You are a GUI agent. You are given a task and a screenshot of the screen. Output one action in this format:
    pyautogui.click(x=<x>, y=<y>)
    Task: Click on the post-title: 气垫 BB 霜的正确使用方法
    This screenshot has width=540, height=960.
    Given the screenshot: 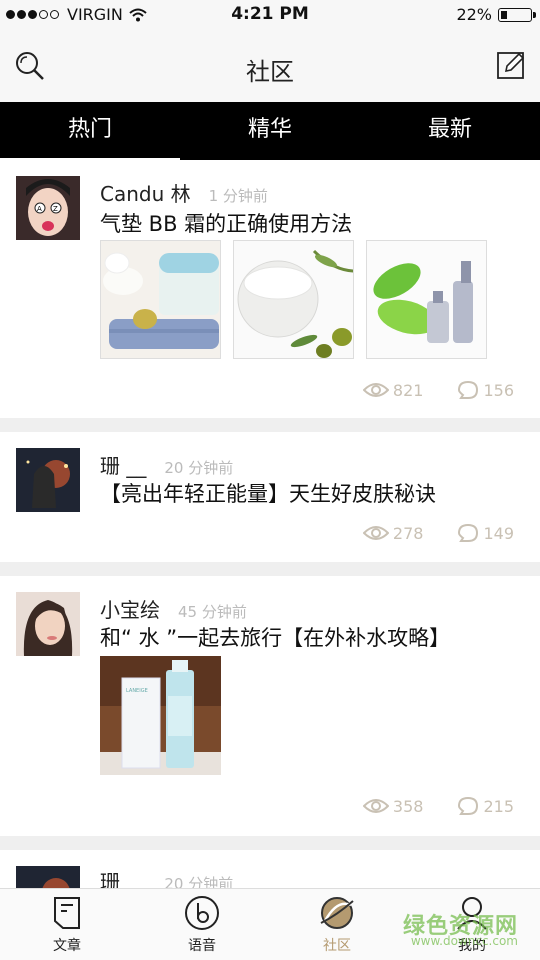 What is the action you would take?
    pyautogui.click(x=226, y=223)
    